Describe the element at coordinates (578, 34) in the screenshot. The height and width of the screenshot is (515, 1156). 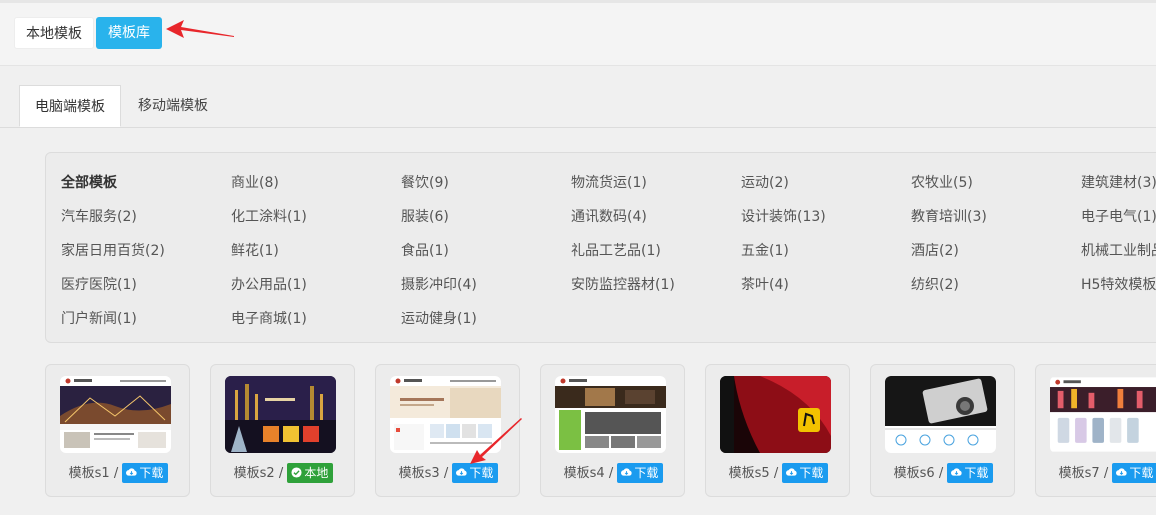
I see `template-toolbar: 本地模板 模板库` at that location.